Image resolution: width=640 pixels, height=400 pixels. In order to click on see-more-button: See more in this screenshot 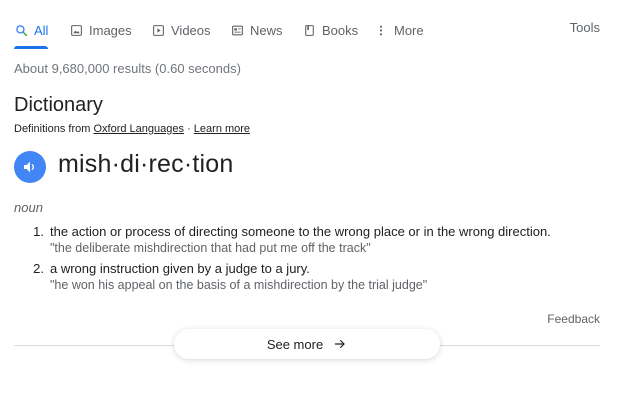, I will do `click(307, 344)`.